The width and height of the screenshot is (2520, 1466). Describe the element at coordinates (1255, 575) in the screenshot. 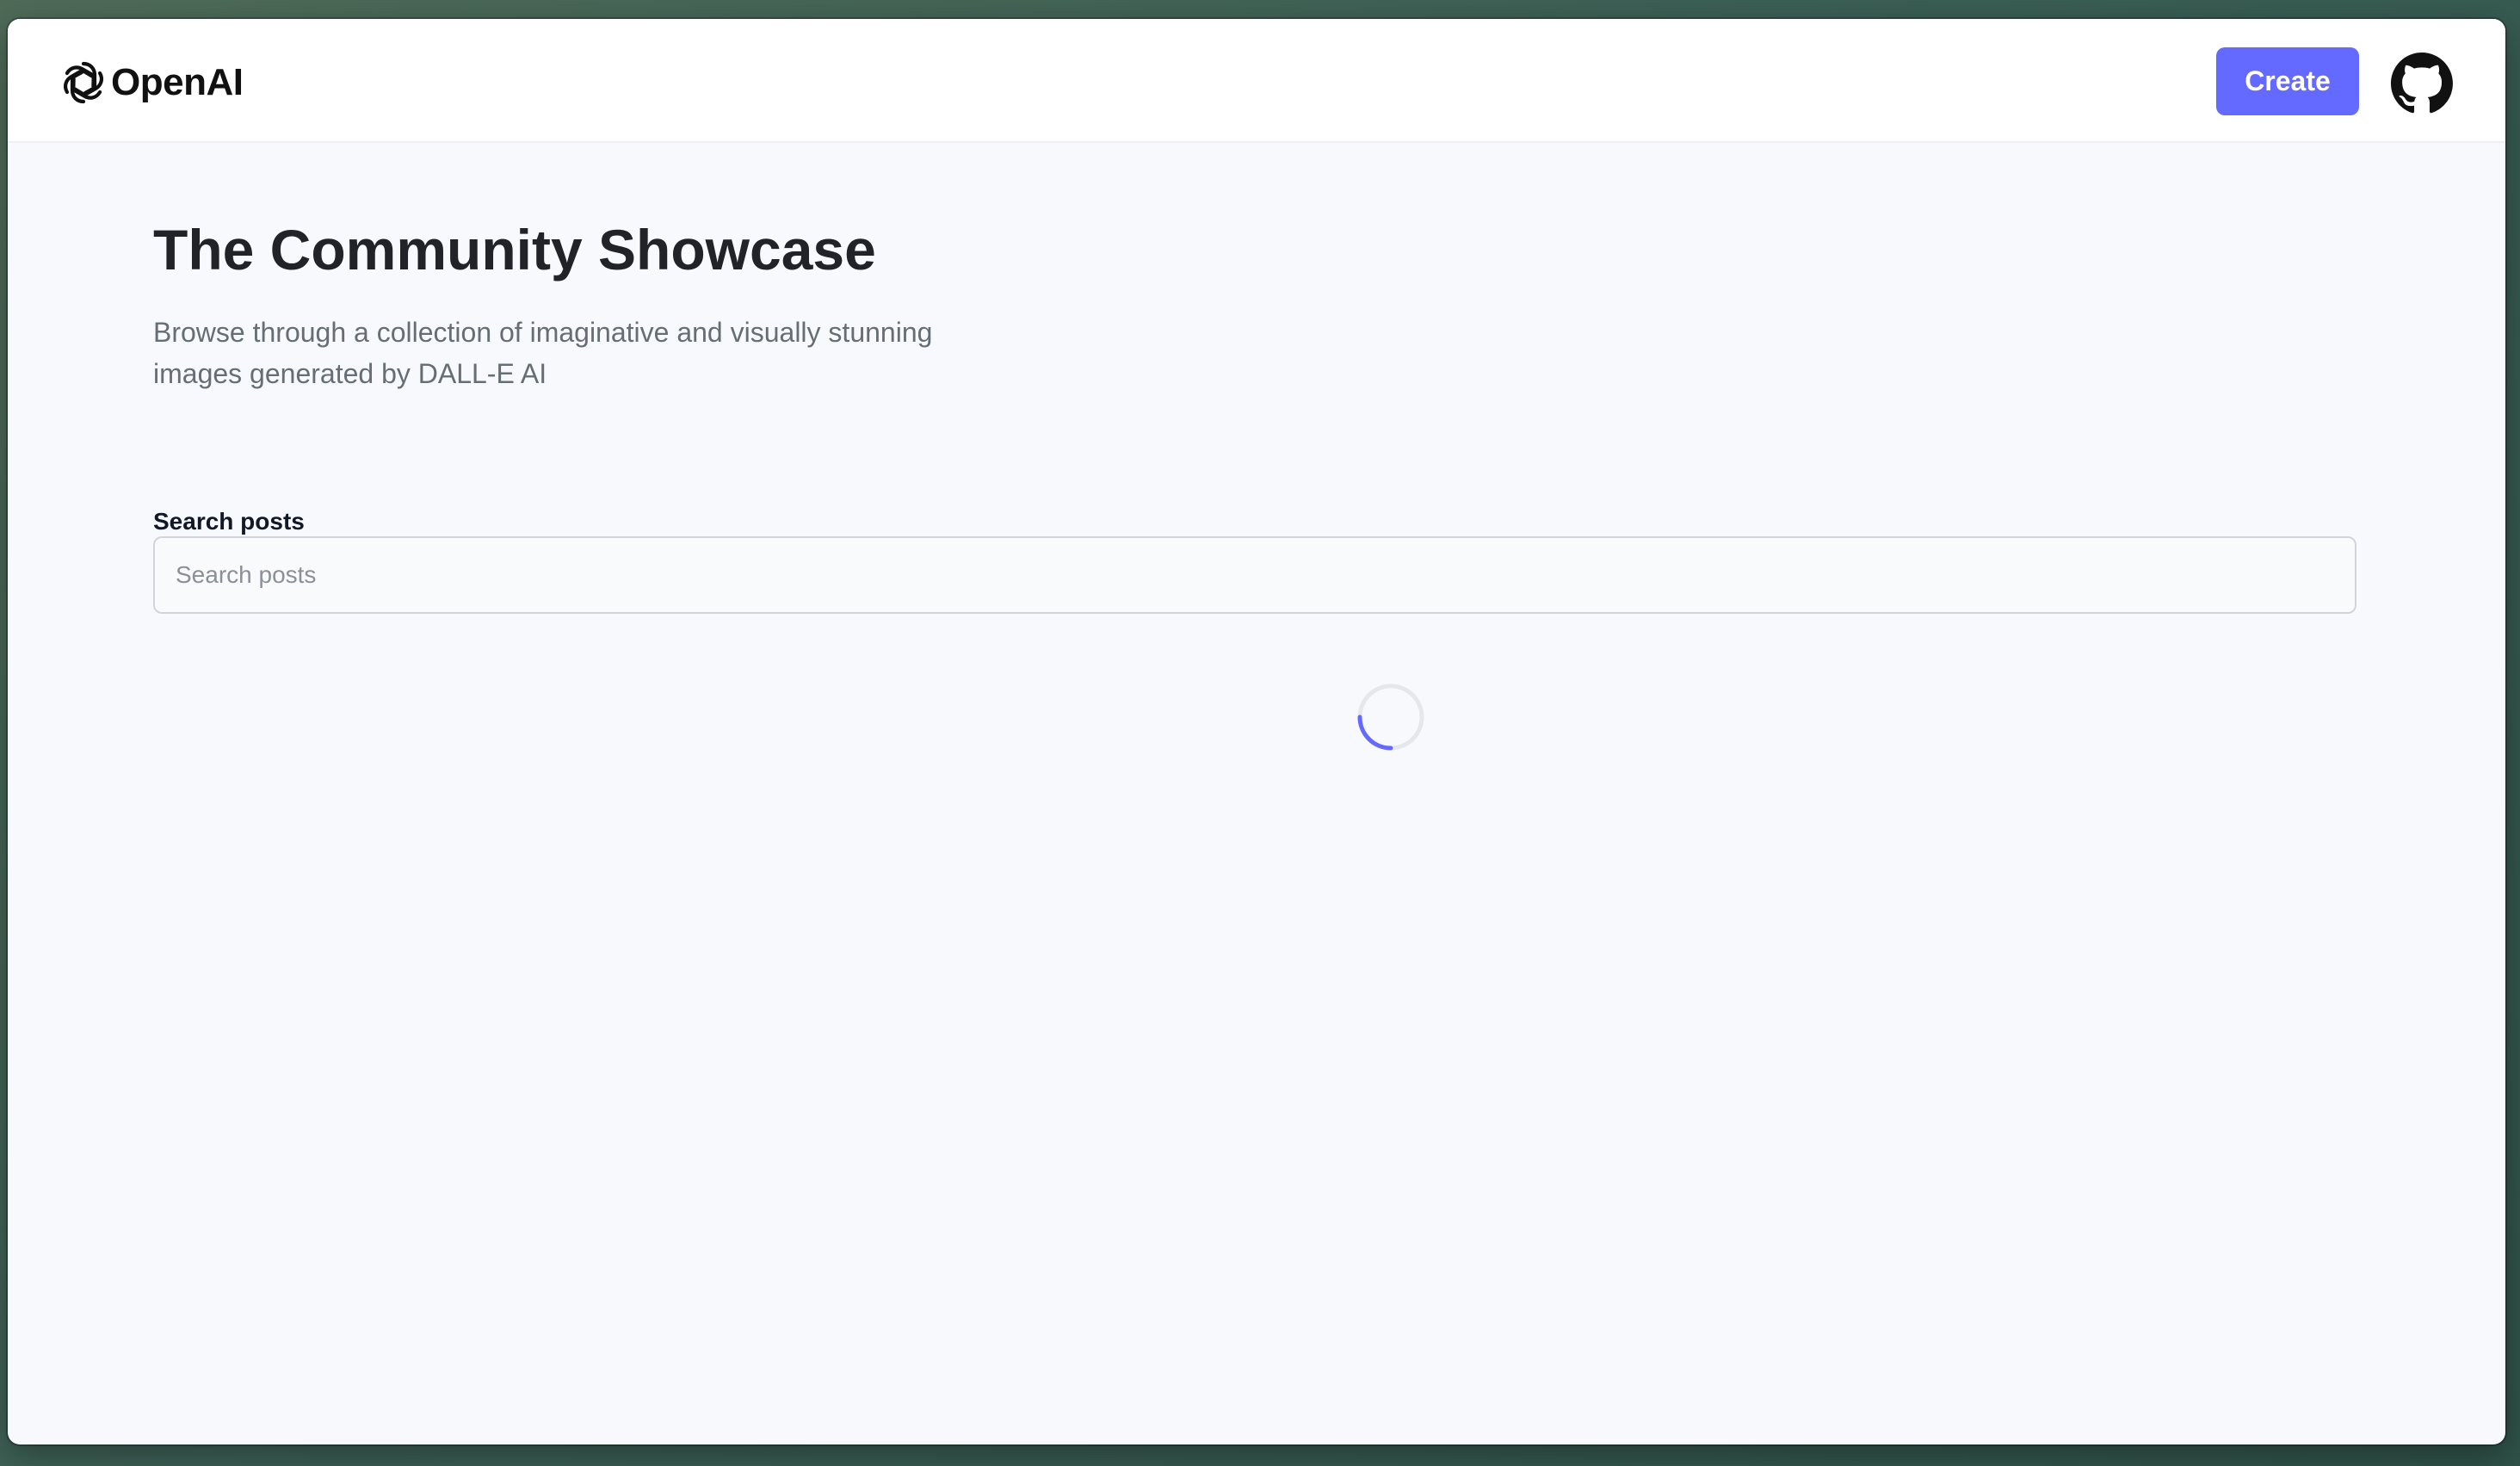

I see `search-input` at that location.